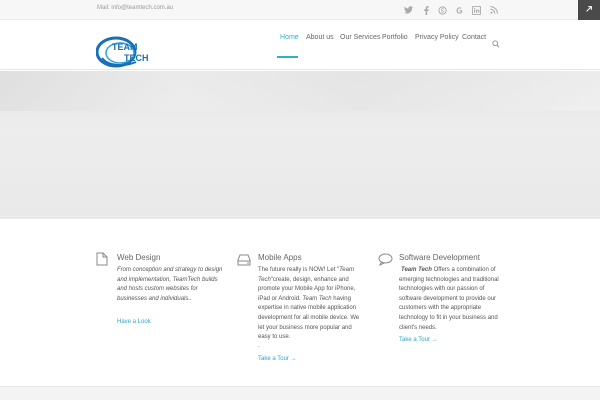  I want to click on active-nav-indicator, so click(287, 57).